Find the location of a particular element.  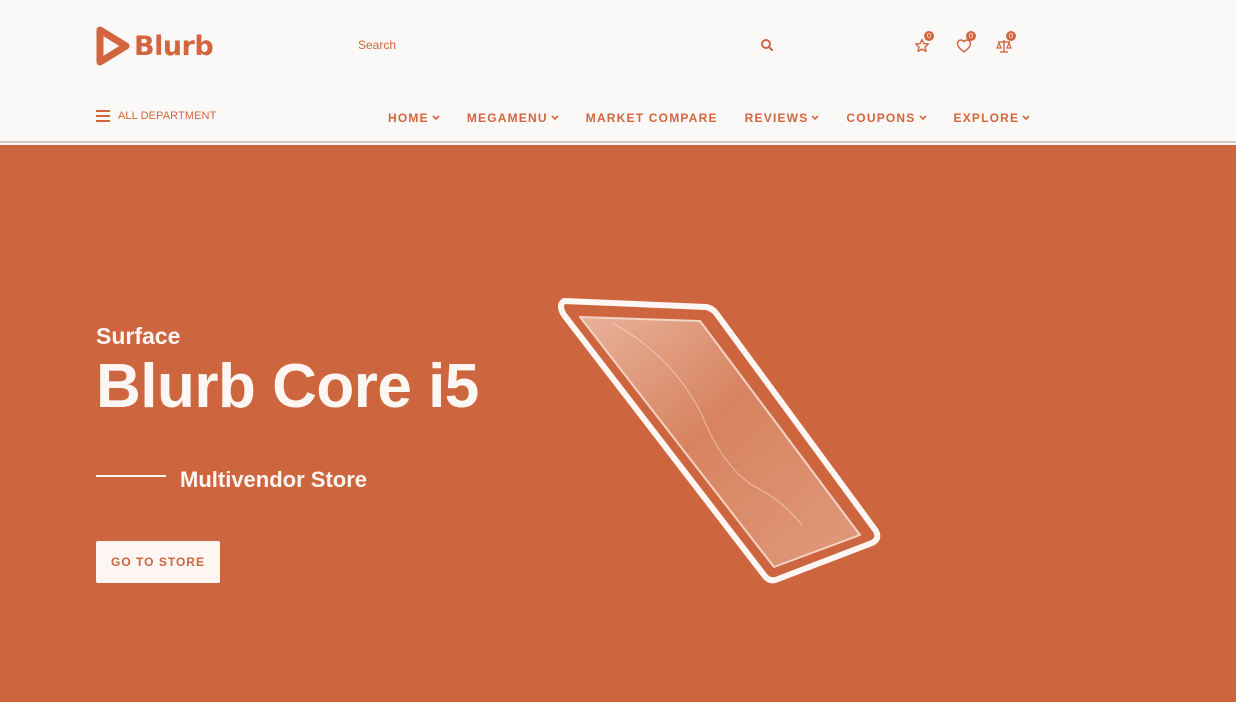

compare-button: 0 is located at coordinates (1008, 44).